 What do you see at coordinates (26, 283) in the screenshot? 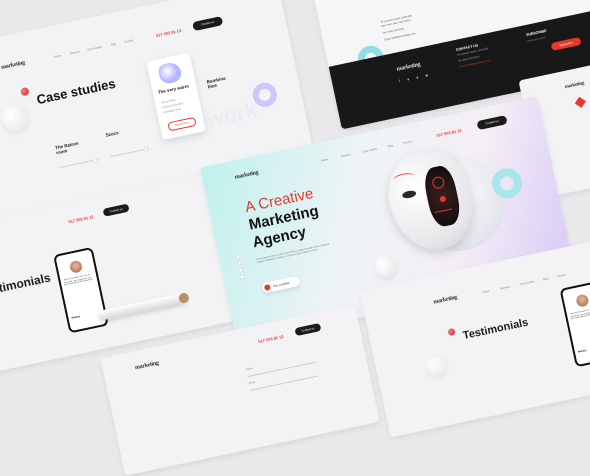
I see `testimonials-title: timonials` at bounding box center [26, 283].